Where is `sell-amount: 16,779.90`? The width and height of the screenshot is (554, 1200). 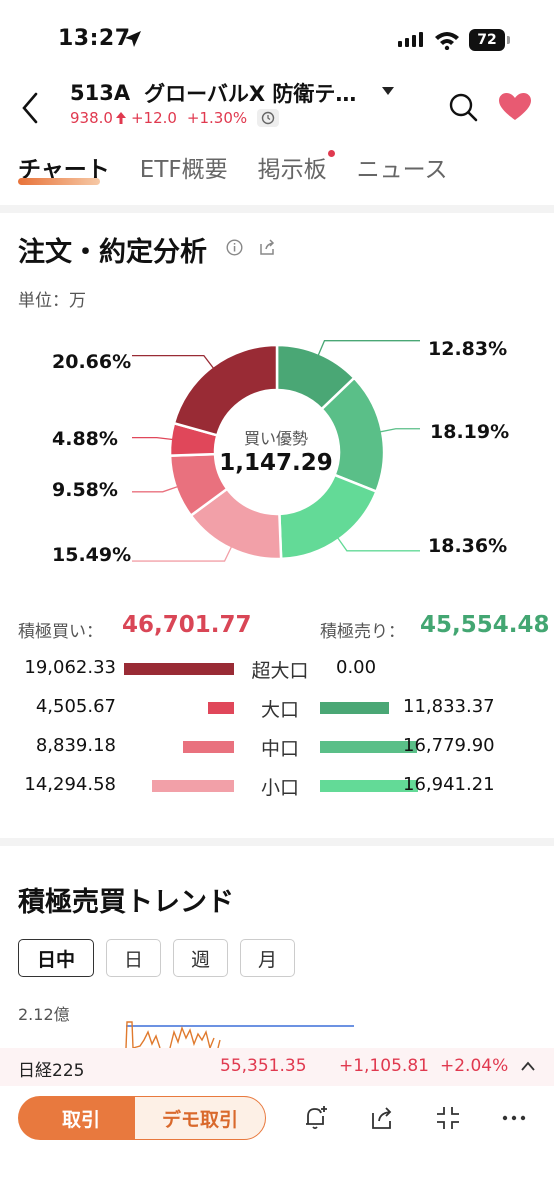 sell-amount: 16,779.90 is located at coordinates (449, 745).